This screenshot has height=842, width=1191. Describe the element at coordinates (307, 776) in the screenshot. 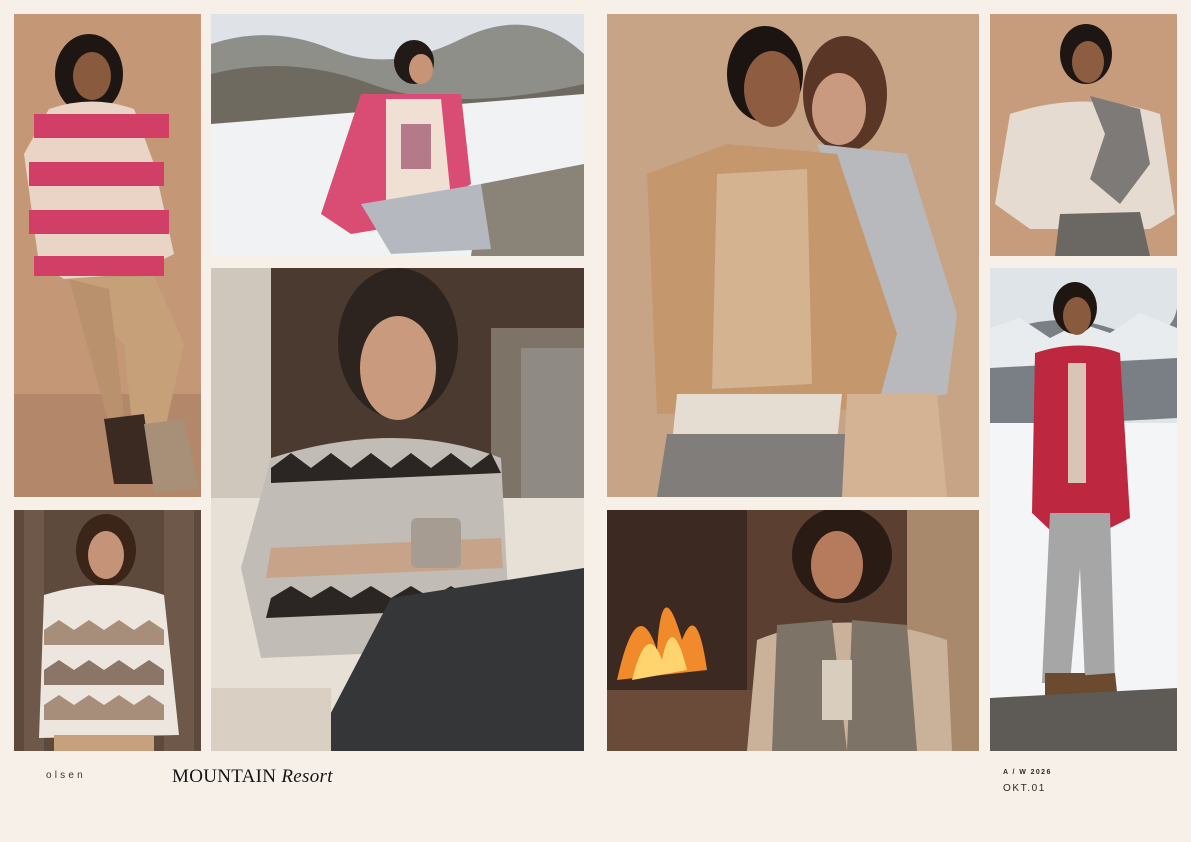

I see `collection-title-script: Resort` at that location.